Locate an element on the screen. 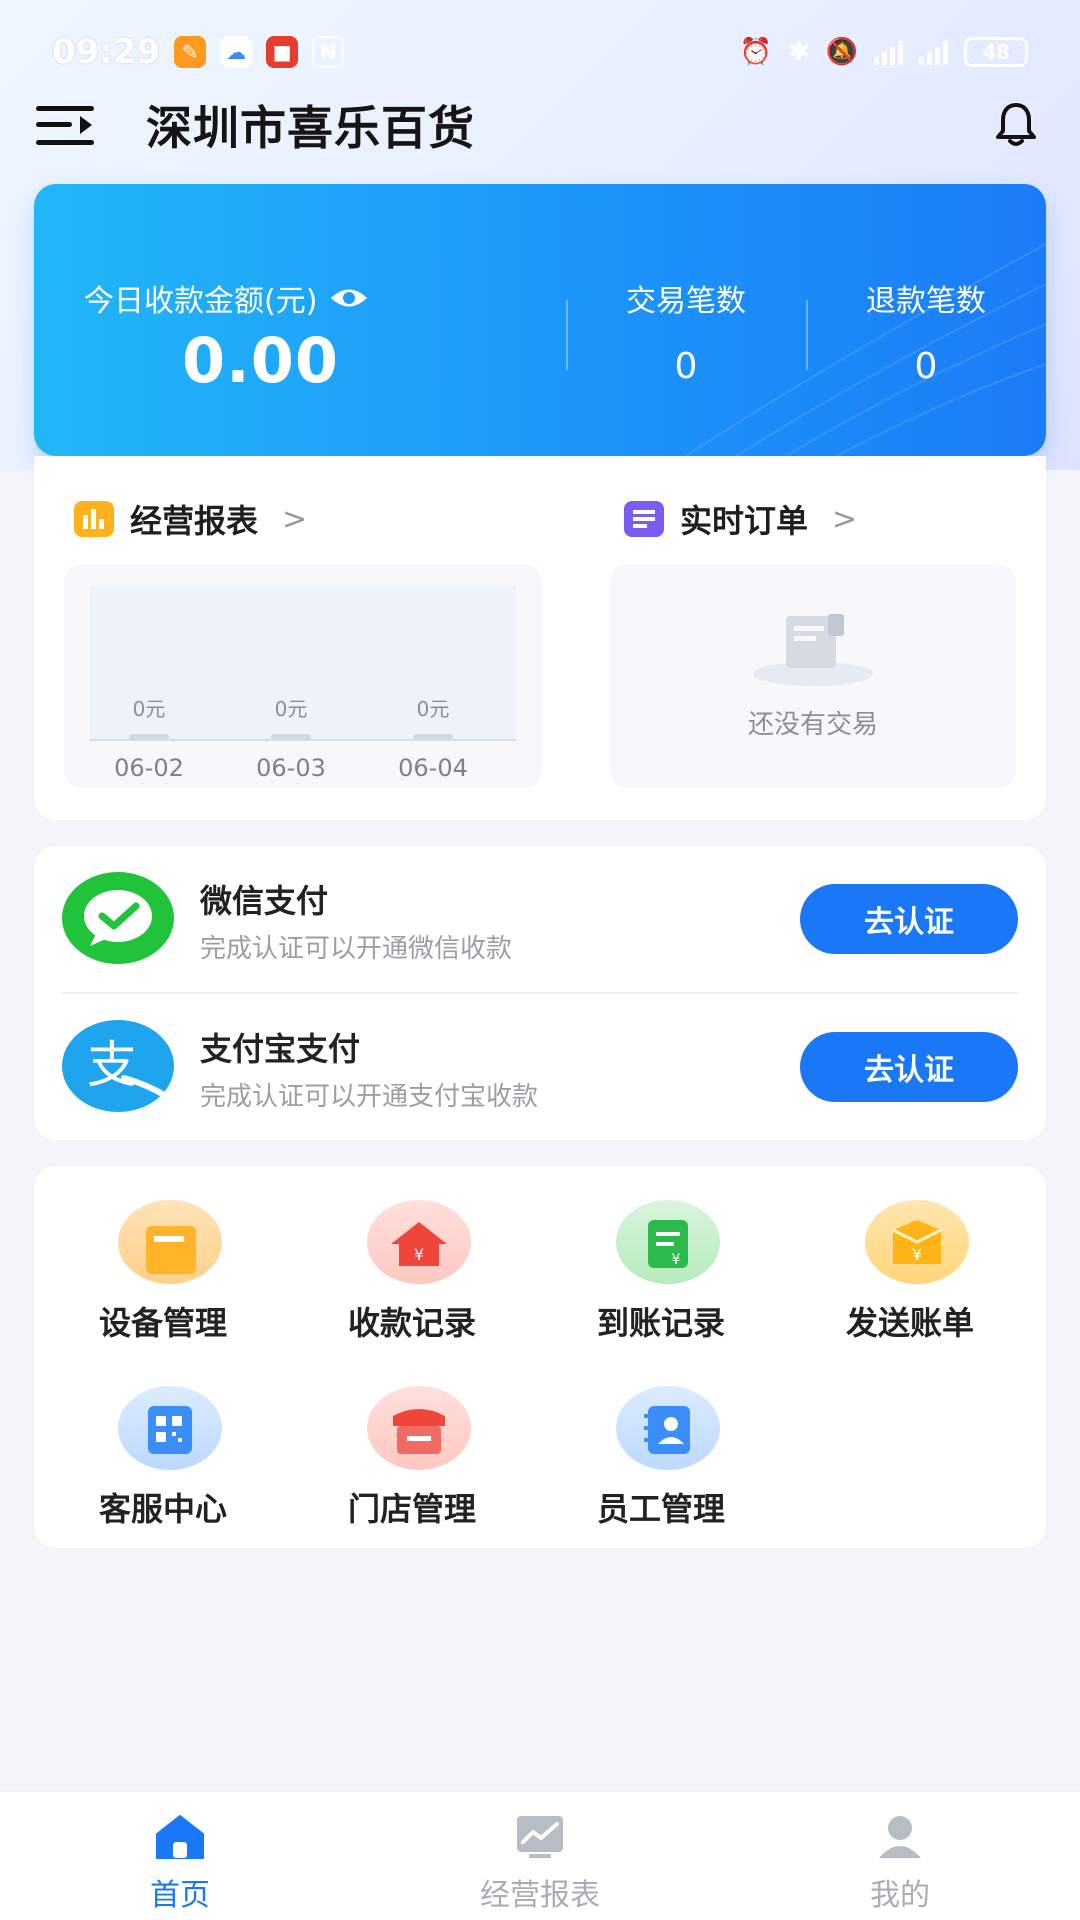 The height and width of the screenshot is (1920, 1080). chart-category-label: 06-02 is located at coordinates (149, 768).